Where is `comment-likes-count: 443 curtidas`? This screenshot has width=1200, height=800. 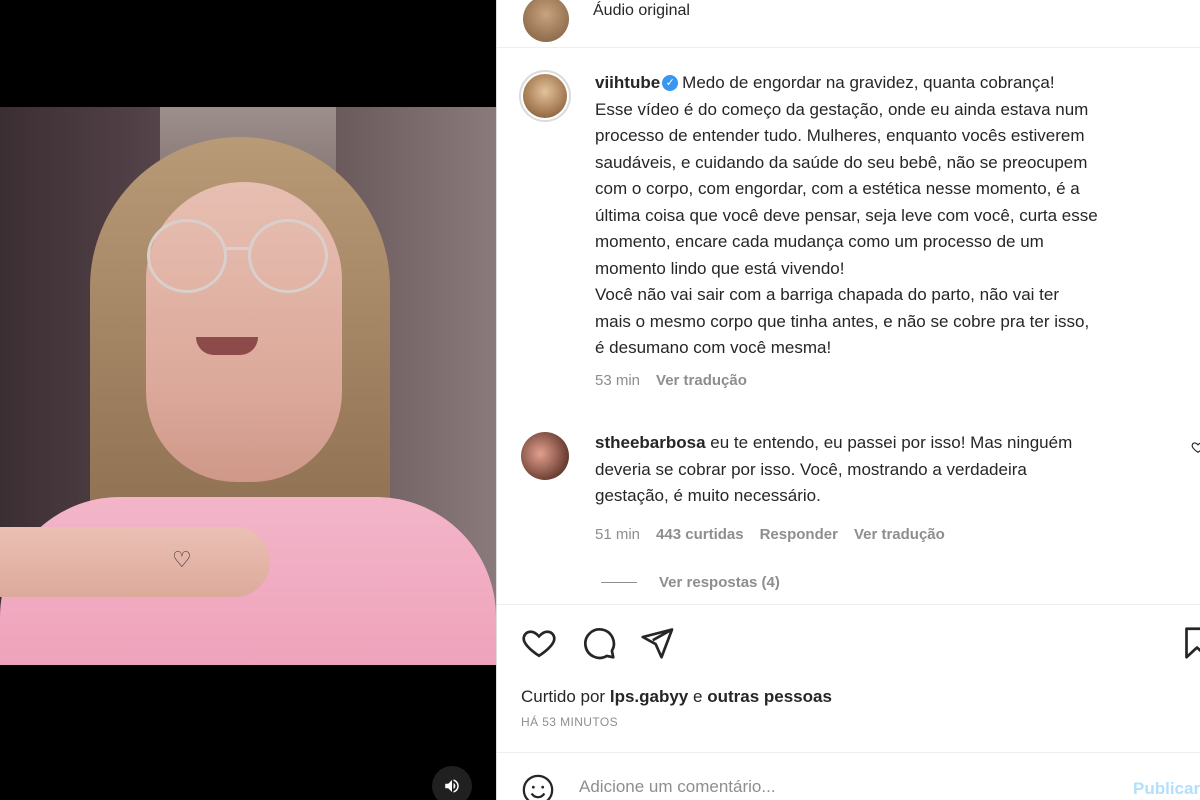 comment-likes-count: 443 curtidas is located at coordinates (700, 534).